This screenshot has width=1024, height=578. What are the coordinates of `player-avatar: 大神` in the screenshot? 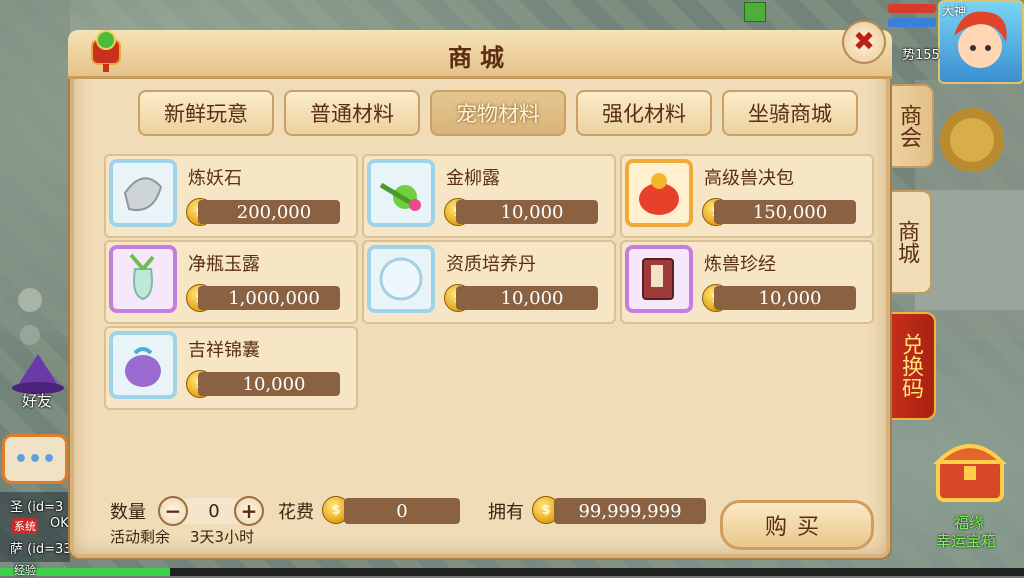 It's located at (981, 42).